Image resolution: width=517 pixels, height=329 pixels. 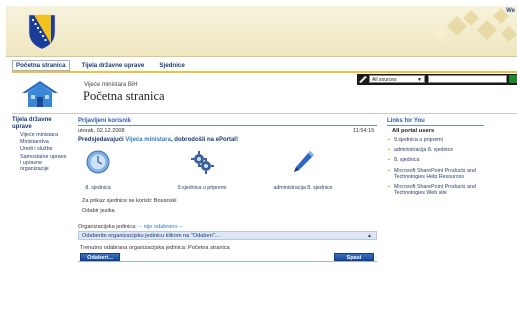 What do you see at coordinates (108, 227) in the screenshot?
I see `org-unit-label: Organizacijska jedinica:` at bounding box center [108, 227].